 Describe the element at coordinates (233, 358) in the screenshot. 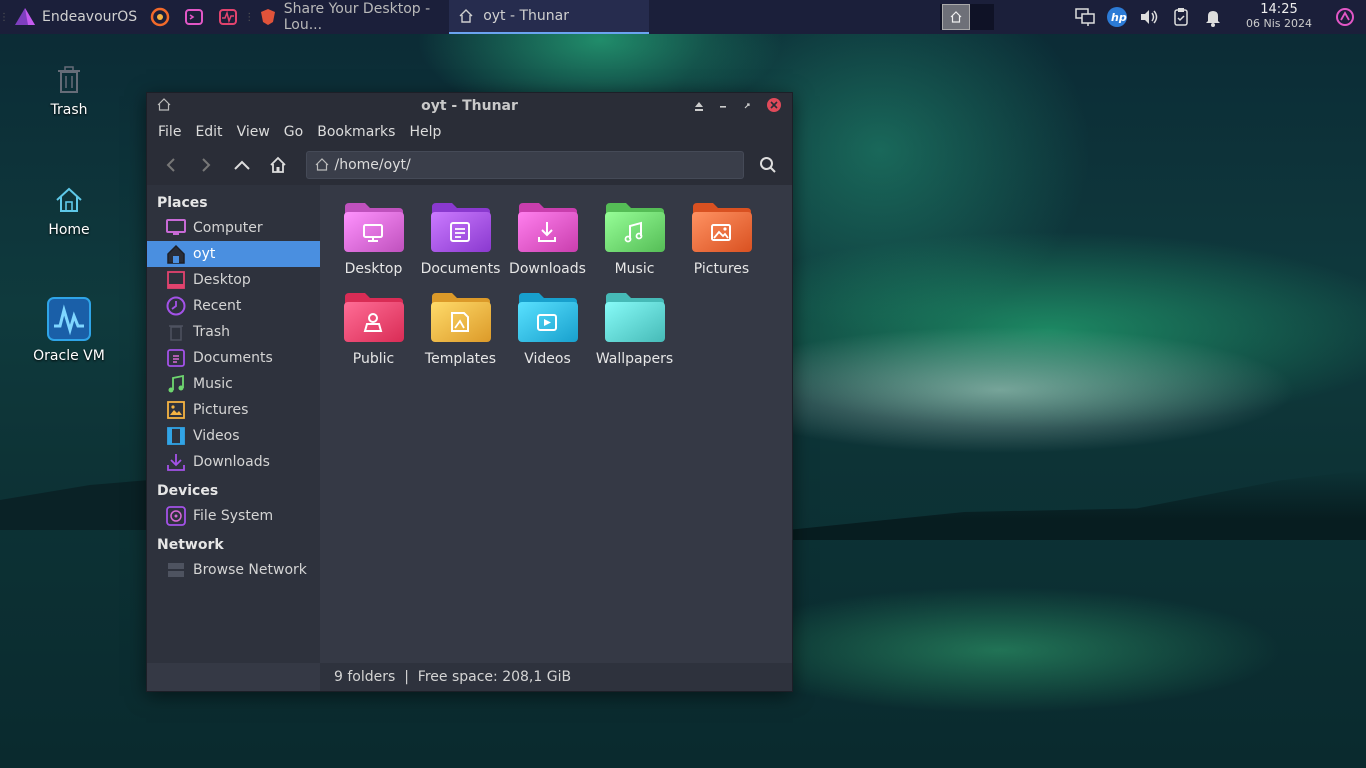

I see `sidebar-item-documents: Documents` at that location.